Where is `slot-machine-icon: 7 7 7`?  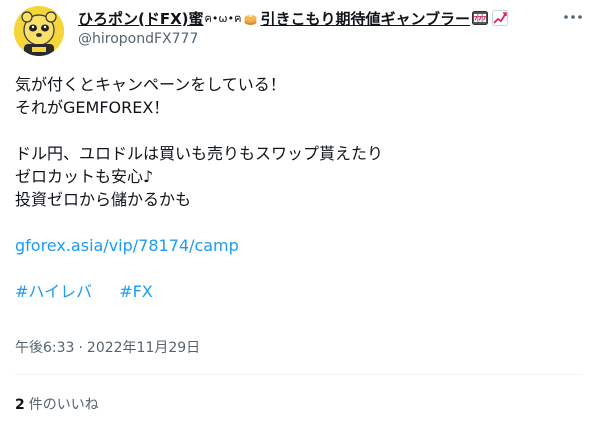
slot-machine-icon: 7 7 7 is located at coordinates (480, 18).